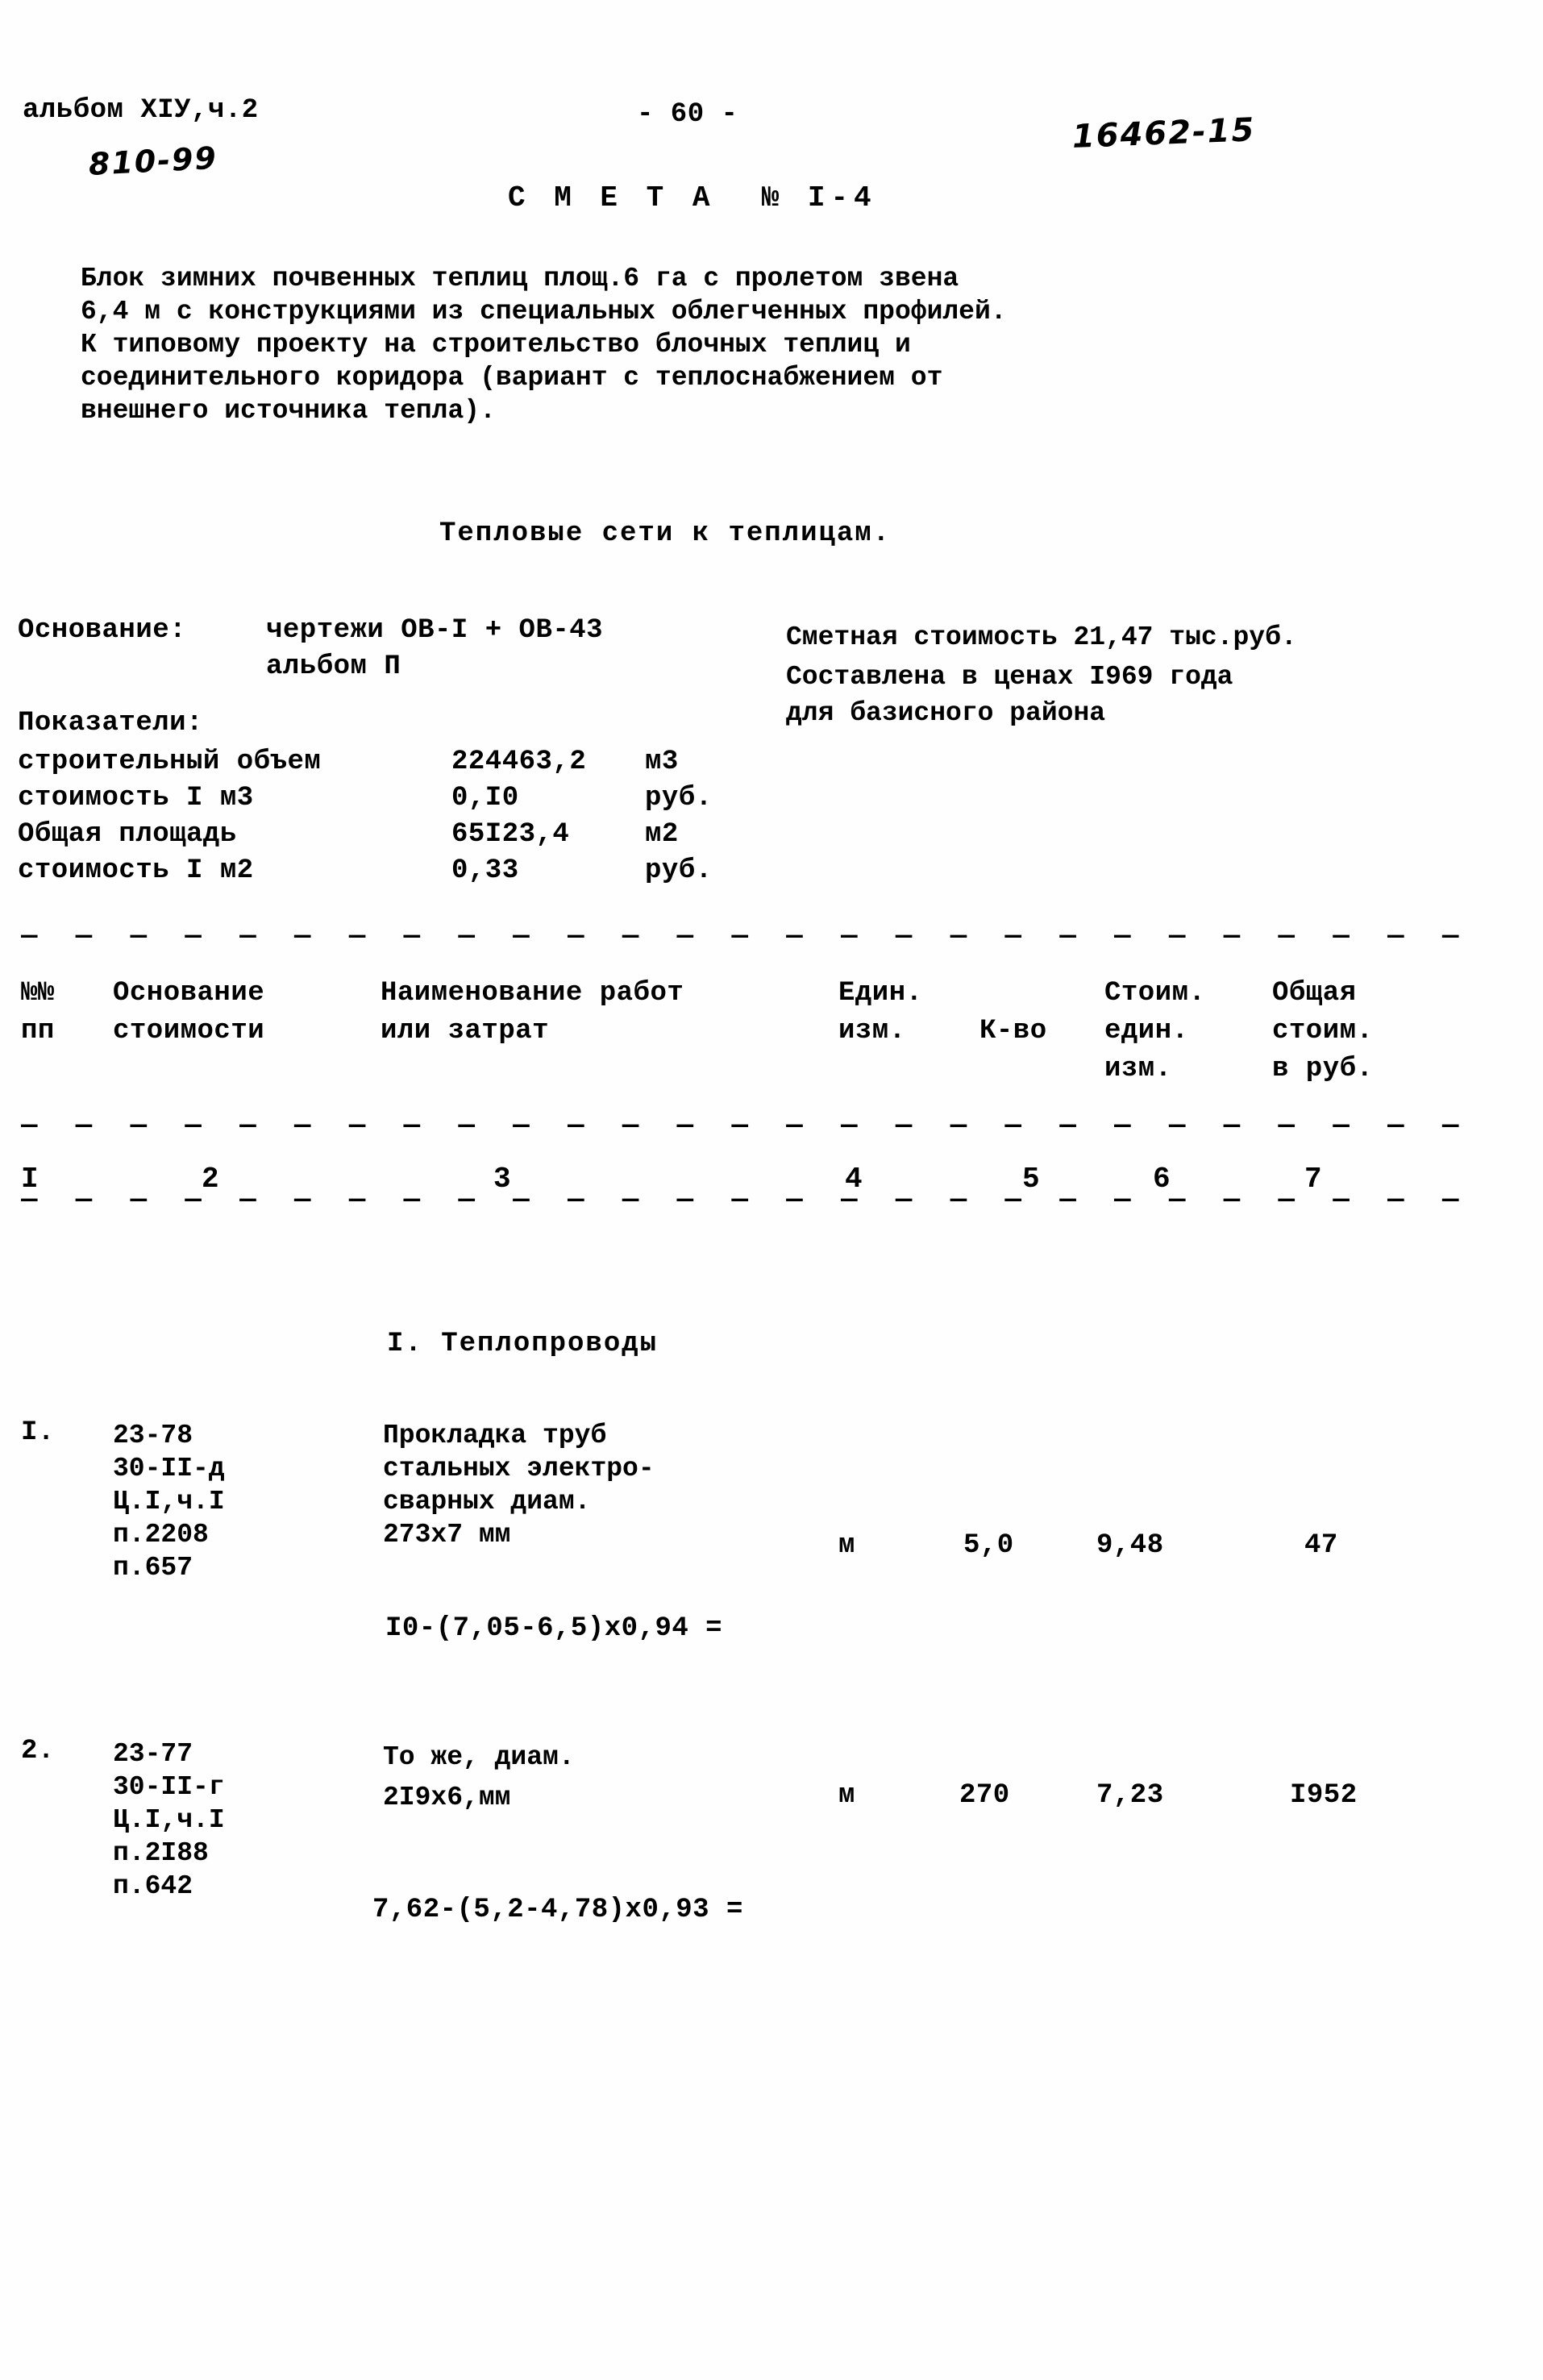 The image size is (1543, 2380). I want to click on archive-number-handwritten: 16462-15, so click(1164, 133).